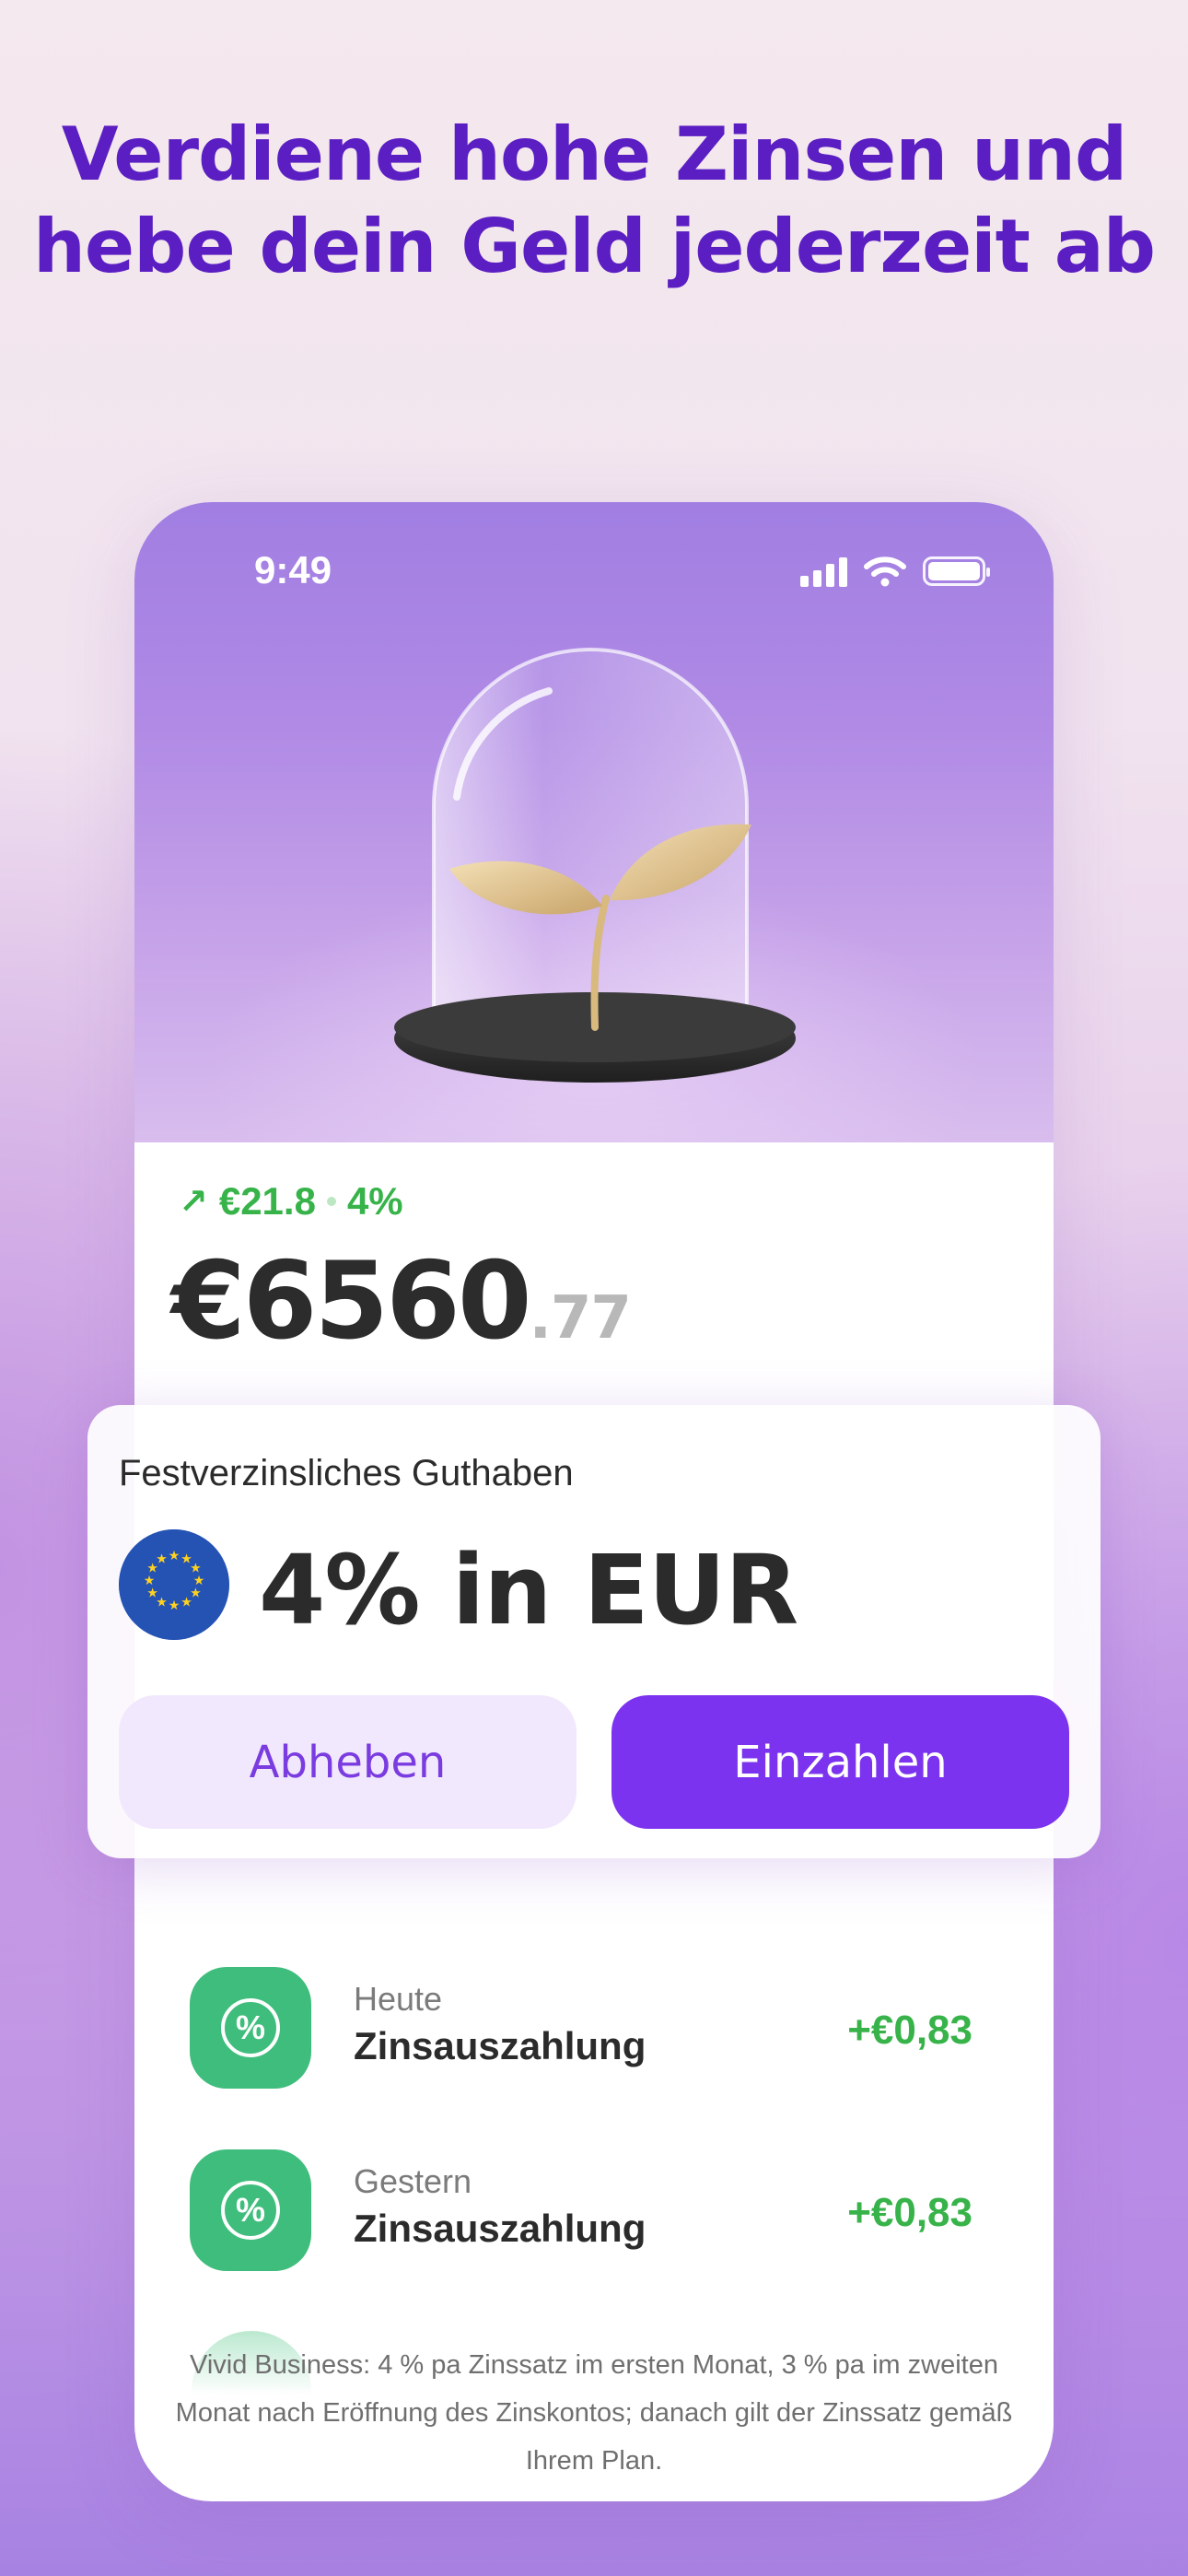 The image size is (1188, 2576). I want to click on headline-line-2: hebe dein Geld jederzeit ab, so click(594, 246).